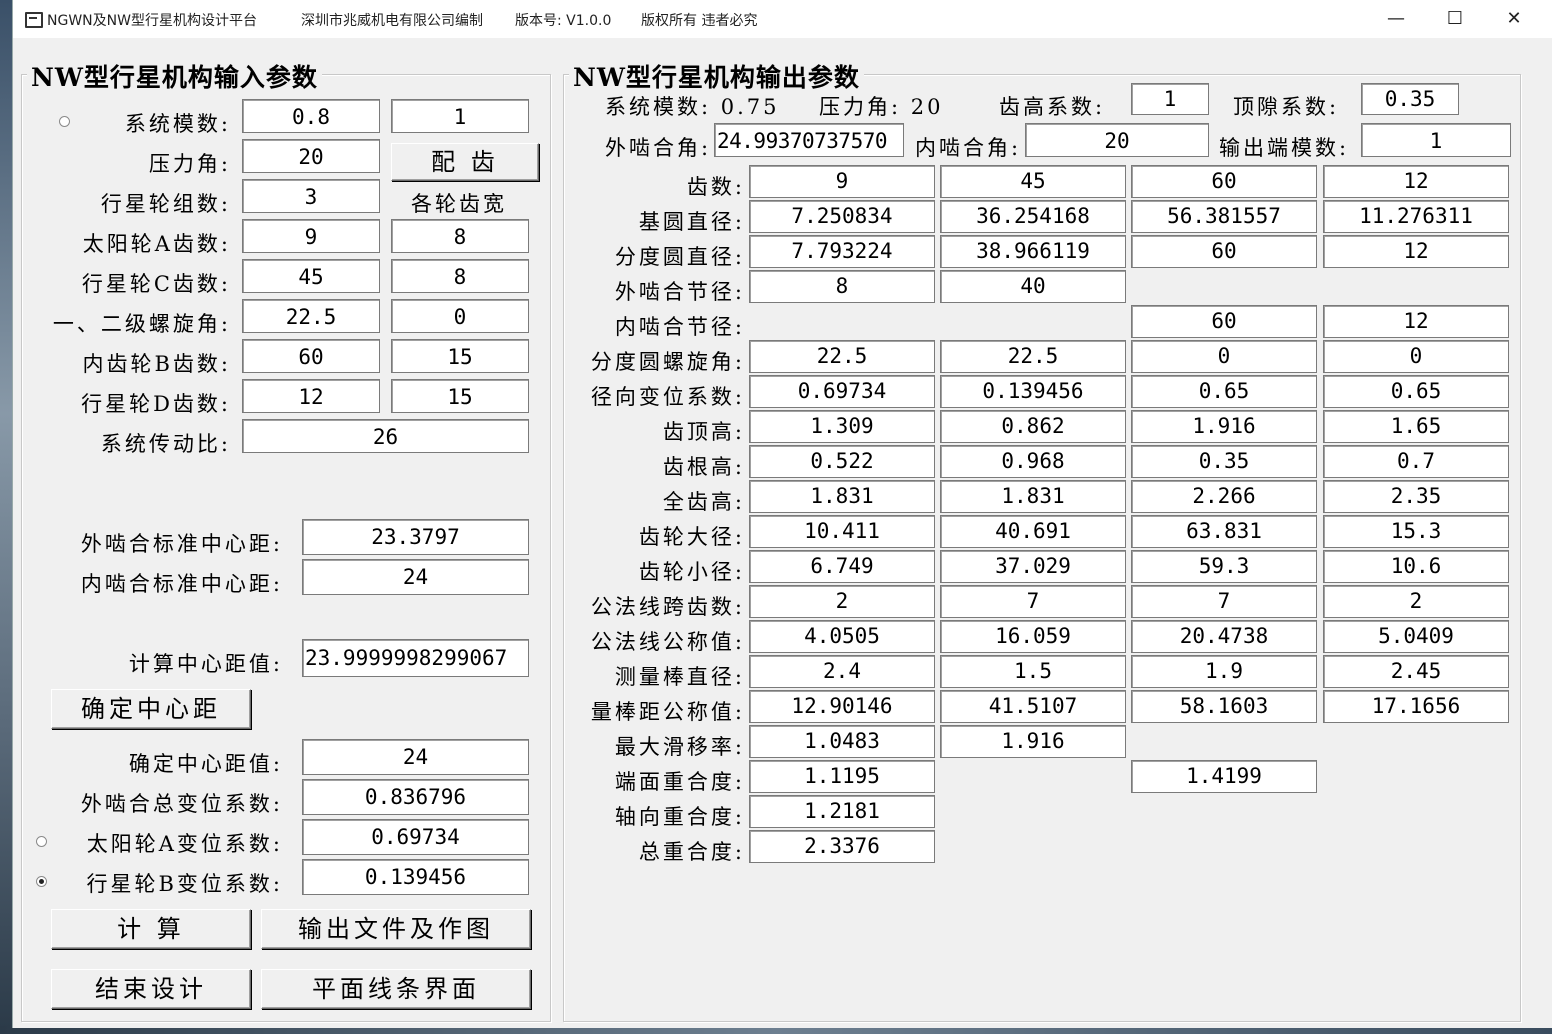 The image size is (1552, 1034). Describe the element at coordinates (415, 837) in the screenshot. I see `sun-a-shift-field: 0.69734` at that location.